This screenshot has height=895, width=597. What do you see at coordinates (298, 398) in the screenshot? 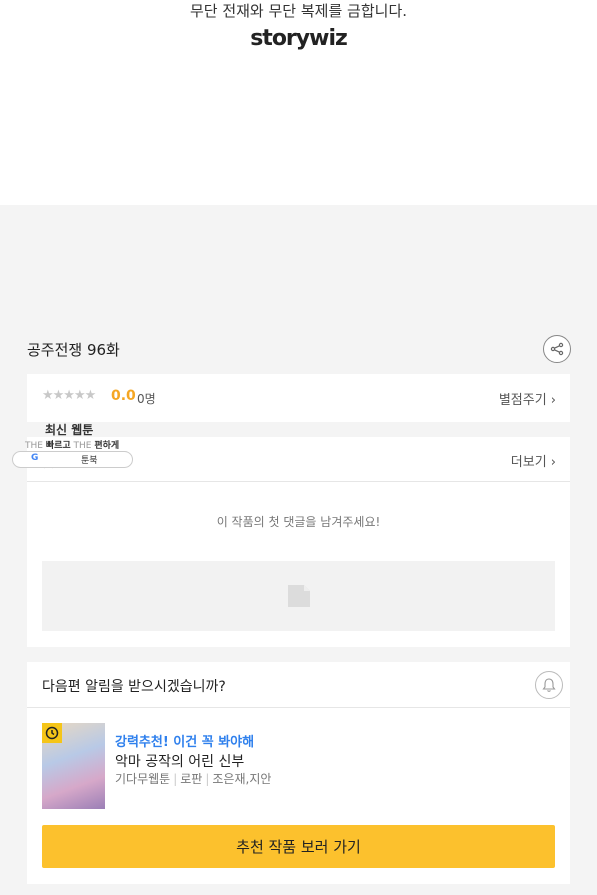
I see `rating-card: ★★★★★ 0.0 0명 별점주기 ›` at bounding box center [298, 398].